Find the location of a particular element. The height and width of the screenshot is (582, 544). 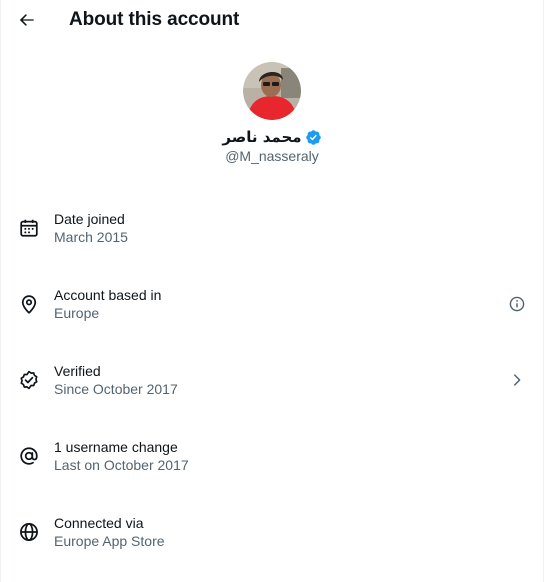

back-button is located at coordinates (27, 20).